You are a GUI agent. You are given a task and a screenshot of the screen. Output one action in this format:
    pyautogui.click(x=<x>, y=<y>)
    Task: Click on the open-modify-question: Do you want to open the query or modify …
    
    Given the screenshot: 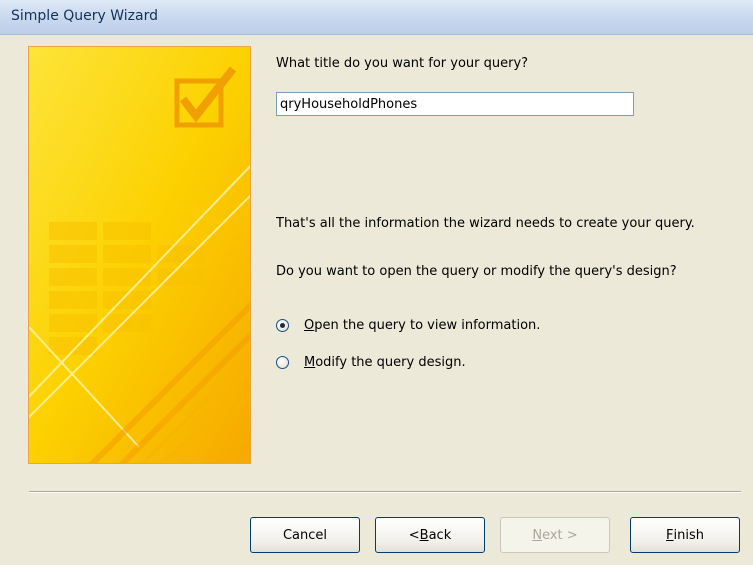 What is the action you would take?
    pyautogui.click(x=476, y=271)
    